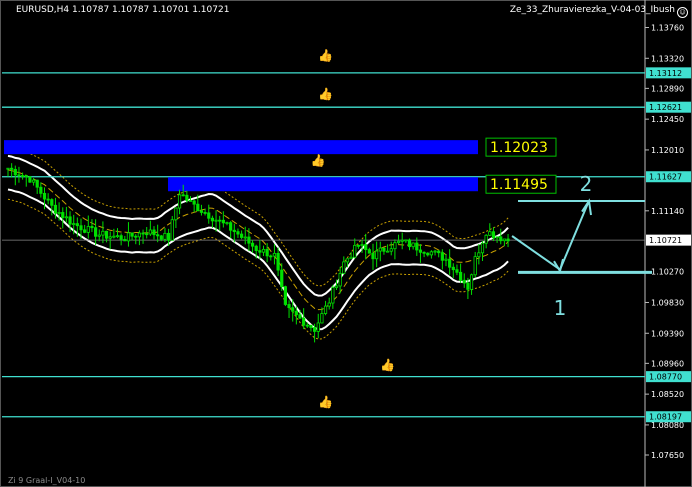  What do you see at coordinates (667, 302) in the screenshot?
I see `price-tick-label: 1.09830` at bounding box center [667, 302].